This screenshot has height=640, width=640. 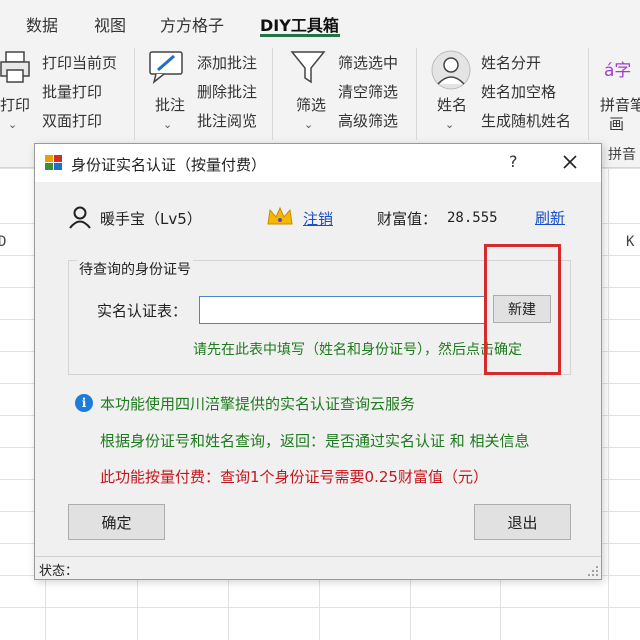 I want to click on app-icon, so click(x=53, y=162).